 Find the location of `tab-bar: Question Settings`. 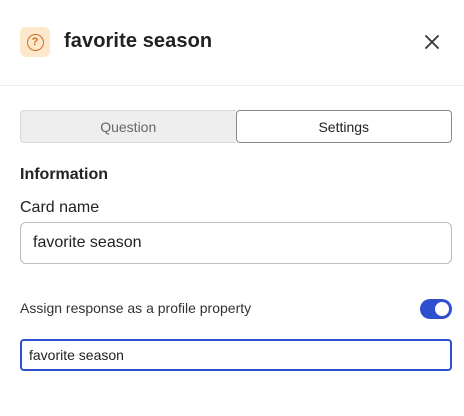

tab-bar: Question Settings is located at coordinates (236, 126).